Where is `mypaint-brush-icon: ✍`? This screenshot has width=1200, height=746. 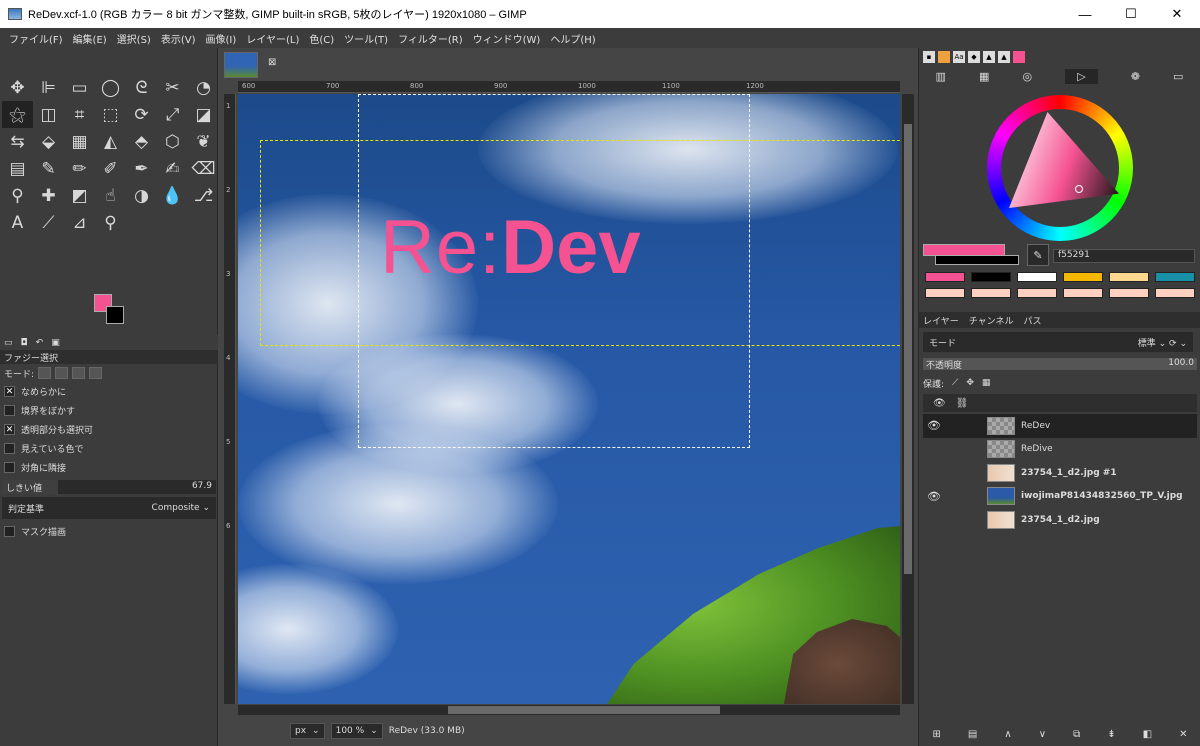
mypaint-brush-icon: ✍ is located at coordinates (172, 168).